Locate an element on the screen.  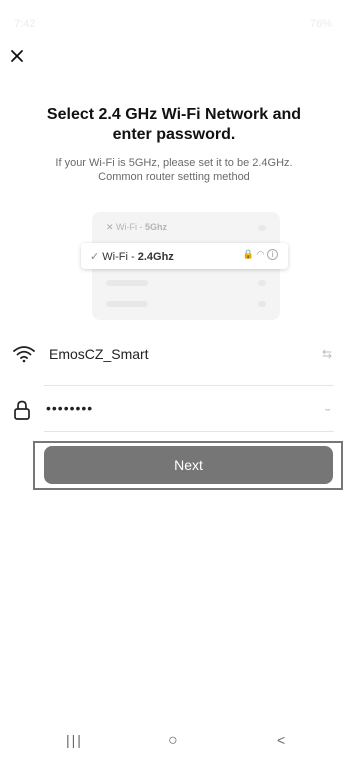
lock-small-icon: 🔒 is located at coordinates (248, 254).